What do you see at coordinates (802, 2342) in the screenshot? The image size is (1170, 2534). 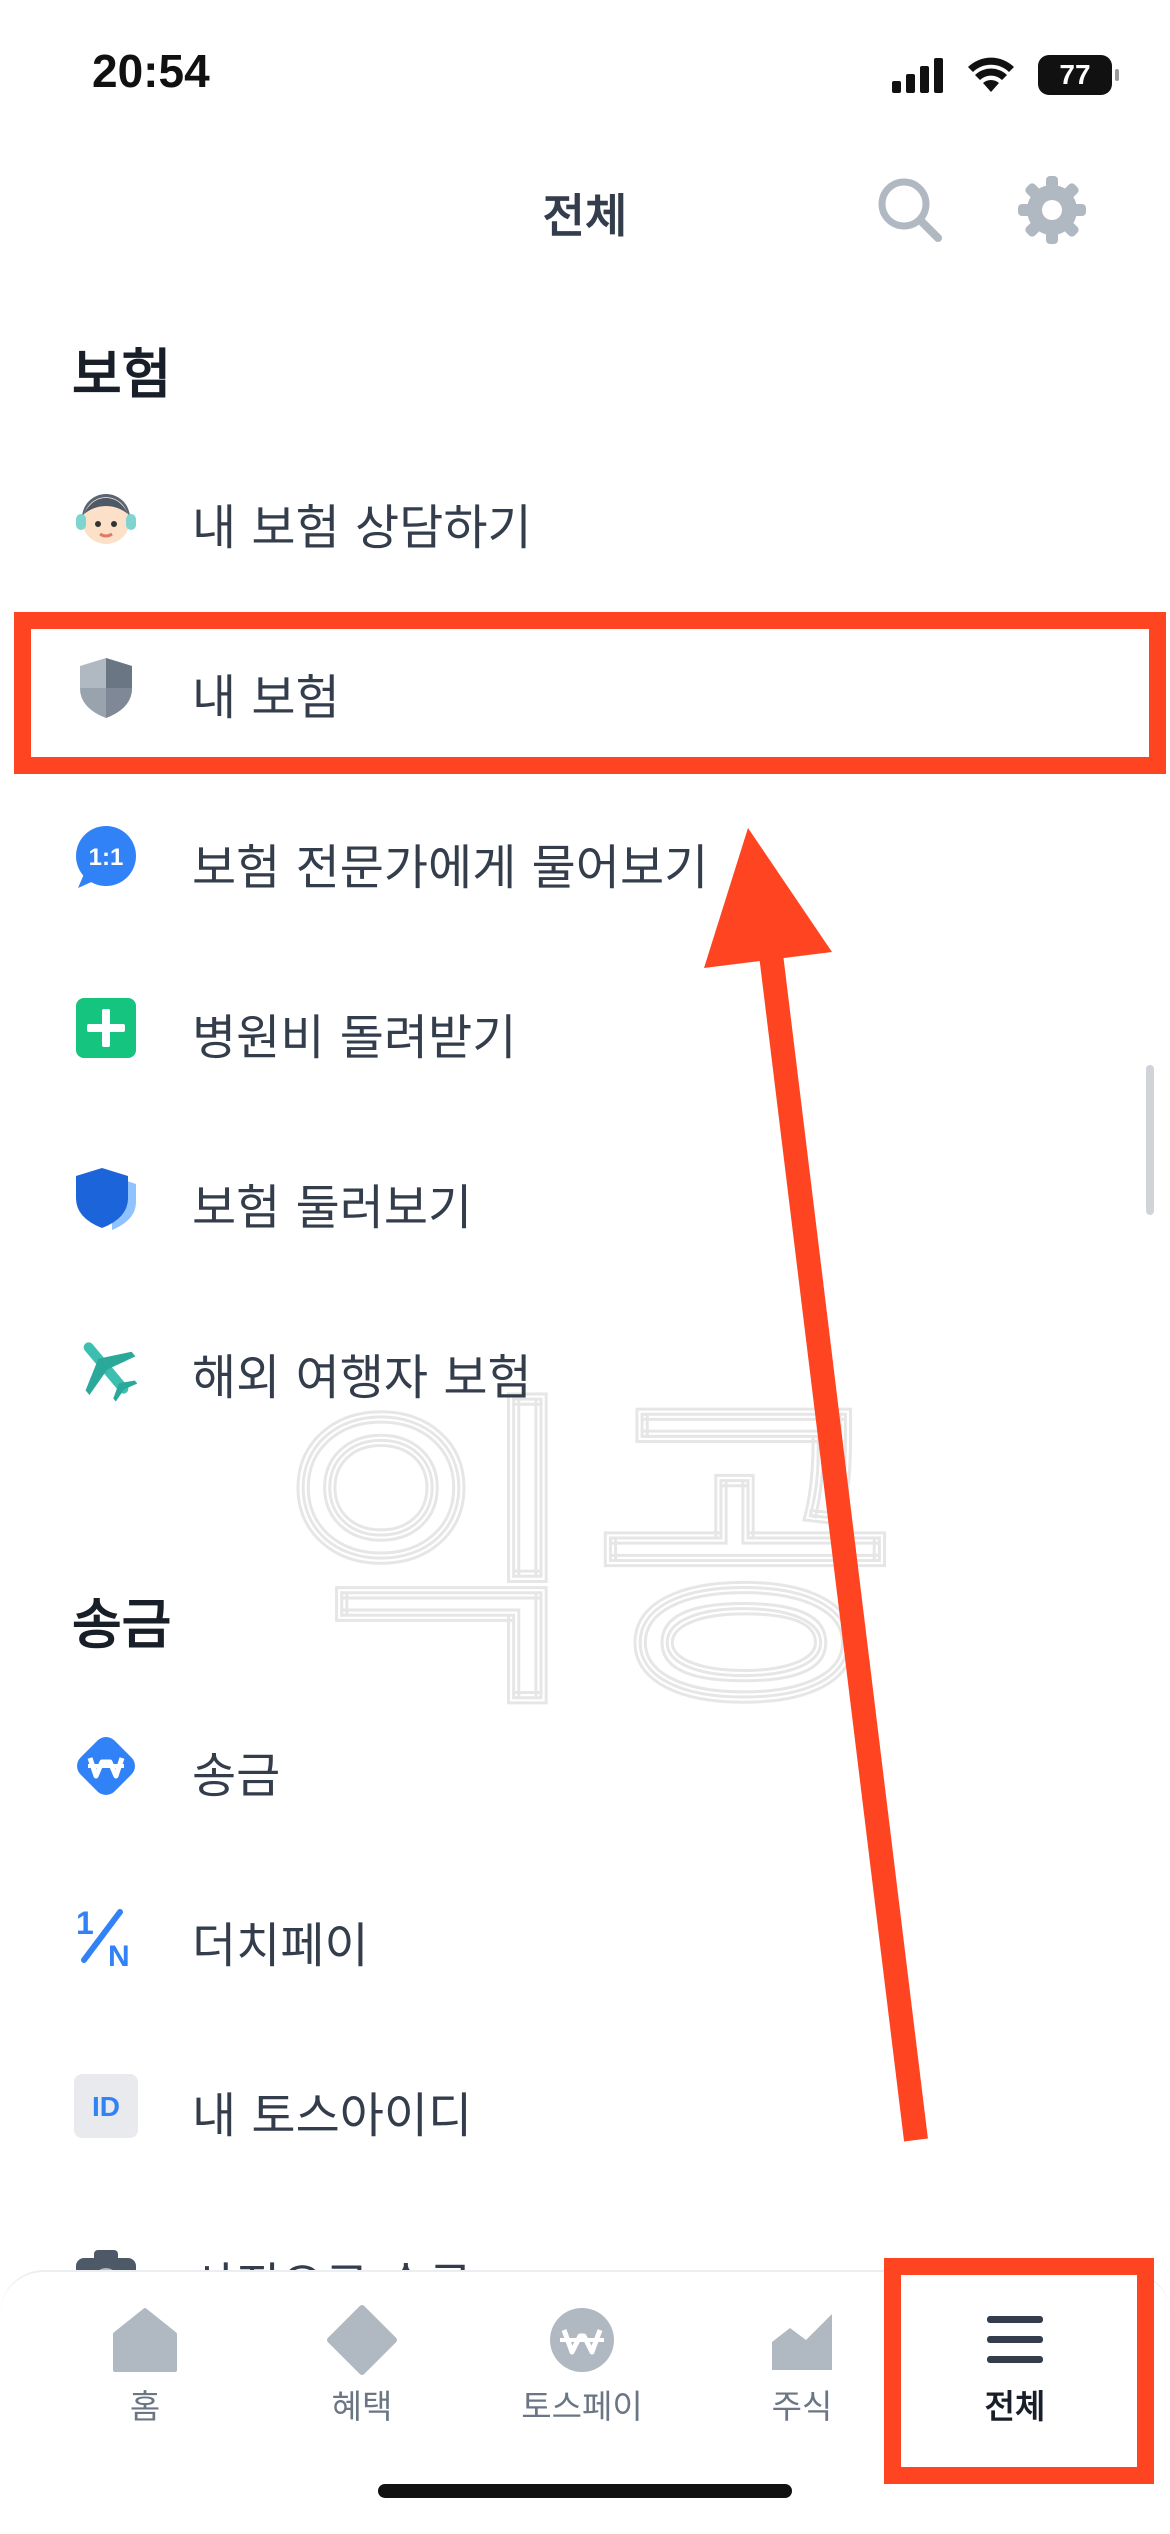 I see `chart-icon` at bounding box center [802, 2342].